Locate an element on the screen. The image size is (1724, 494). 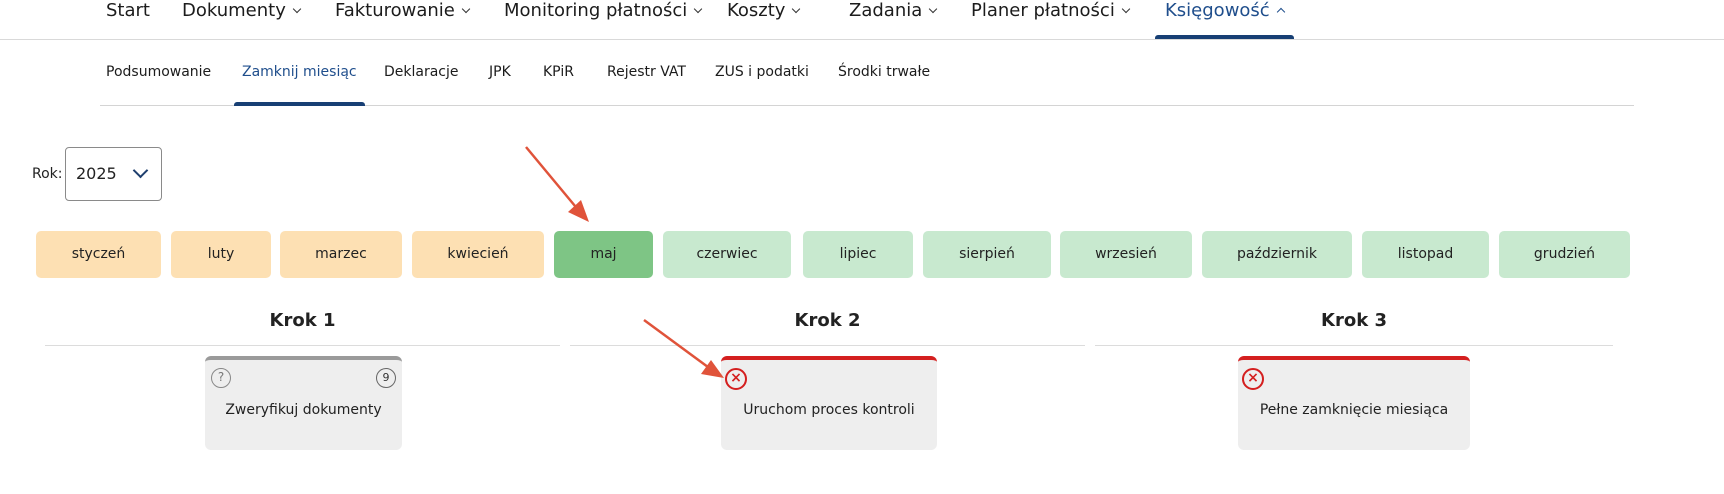
nav-item-ksiegowosc: Księgowość is located at coordinates (1224, 19).